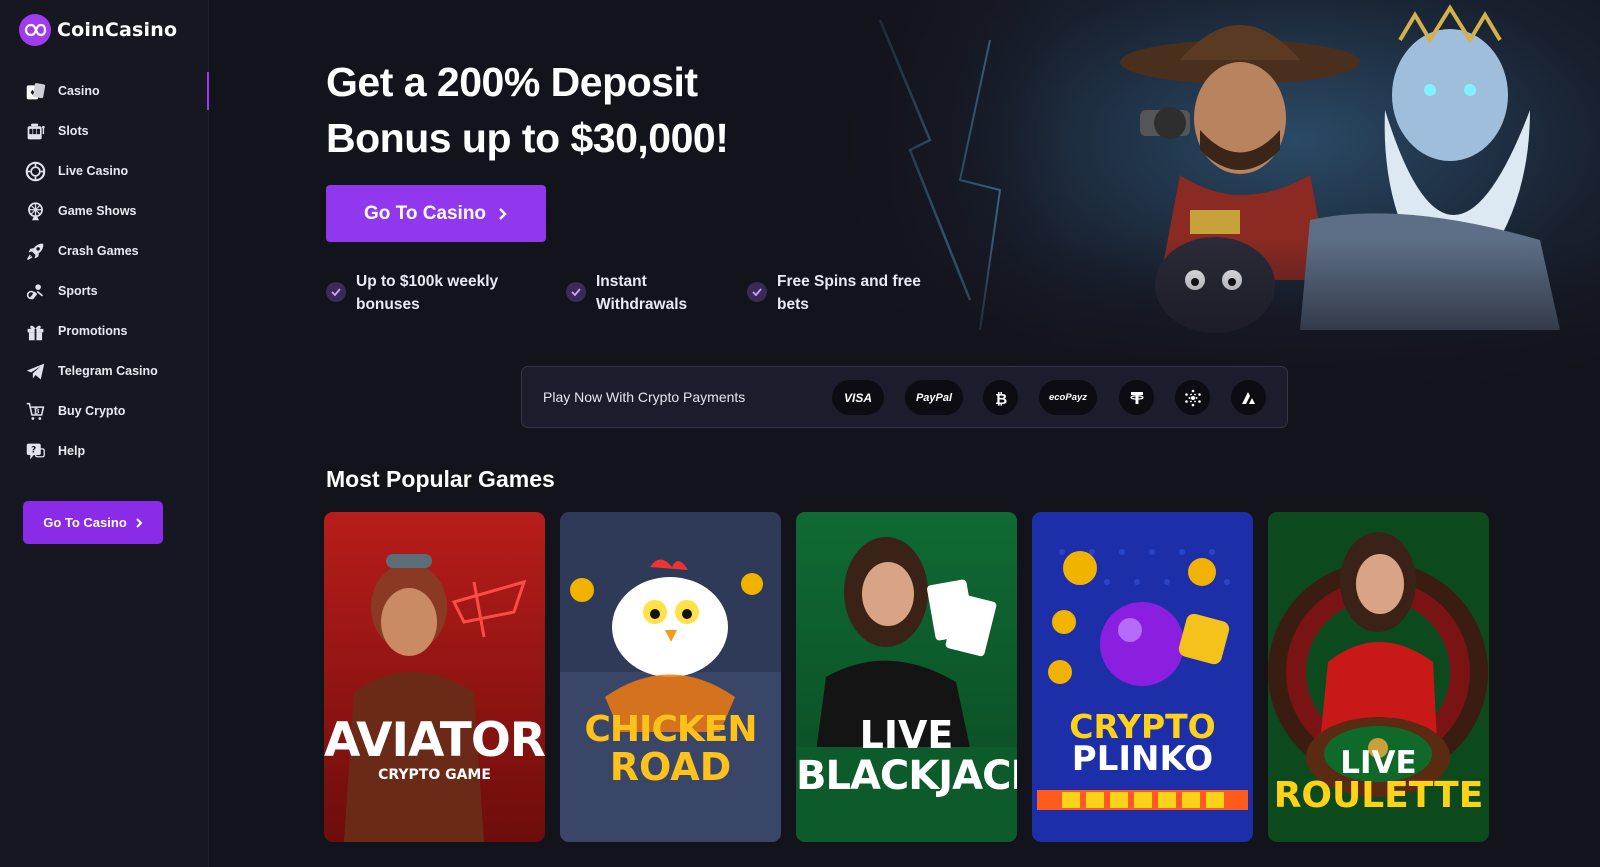 The width and height of the screenshot is (1600, 867). What do you see at coordinates (670, 767) in the screenshot?
I see `game-subtitle: ROAD` at bounding box center [670, 767].